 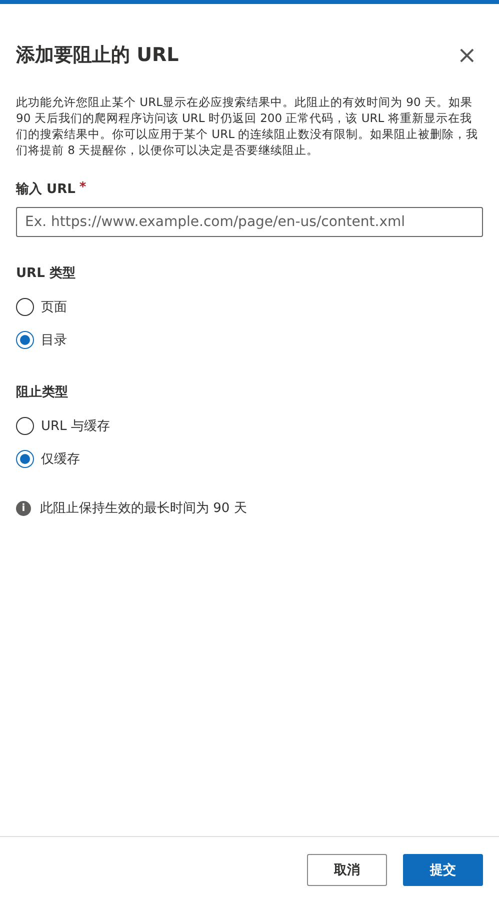 I want to click on info-icon: i, so click(x=23, y=508).